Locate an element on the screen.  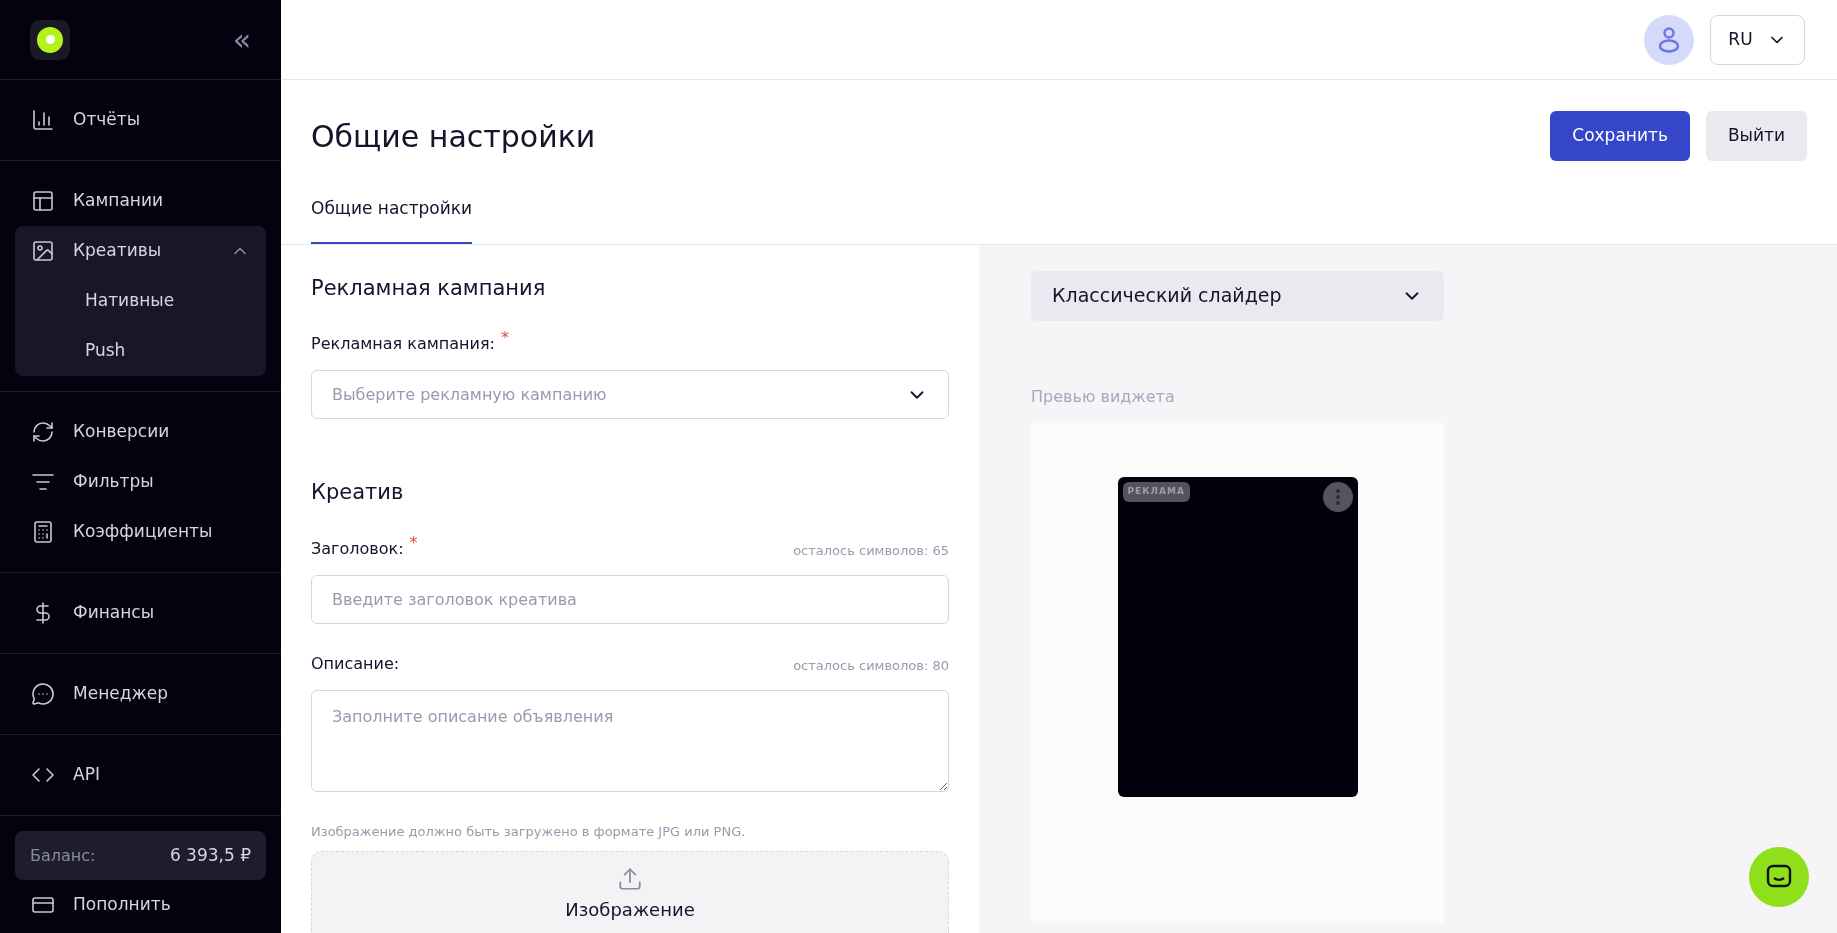
upload-area: Изображение is located at coordinates (630, 892).